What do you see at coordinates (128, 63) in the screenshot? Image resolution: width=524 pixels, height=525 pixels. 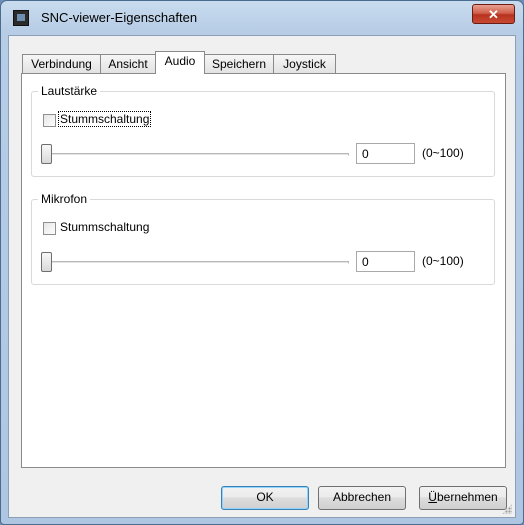 I see `tab-ansicht: Ansicht` at bounding box center [128, 63].